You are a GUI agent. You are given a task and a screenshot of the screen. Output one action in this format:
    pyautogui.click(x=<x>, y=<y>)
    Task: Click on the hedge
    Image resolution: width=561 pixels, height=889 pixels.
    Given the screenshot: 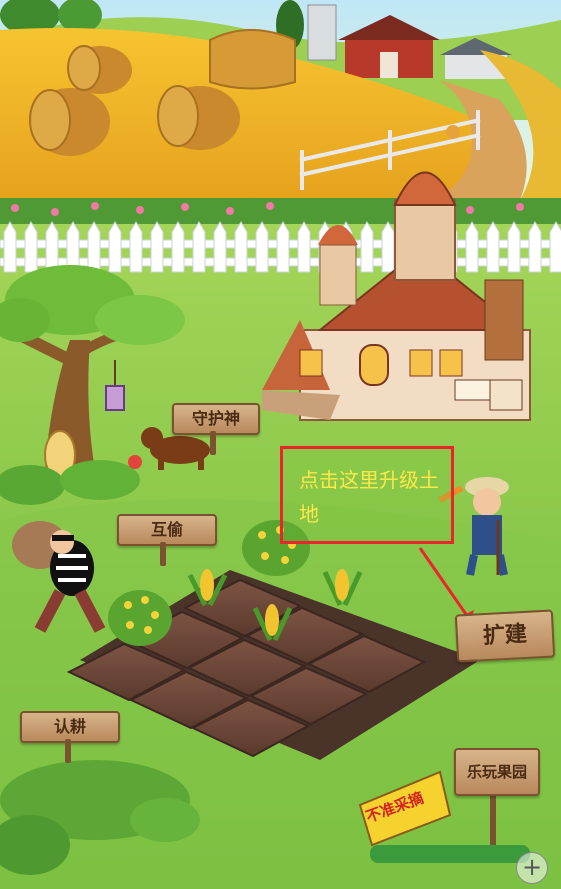 What is the action you would take?
    pyautogui.click(x=280, y=211)
    